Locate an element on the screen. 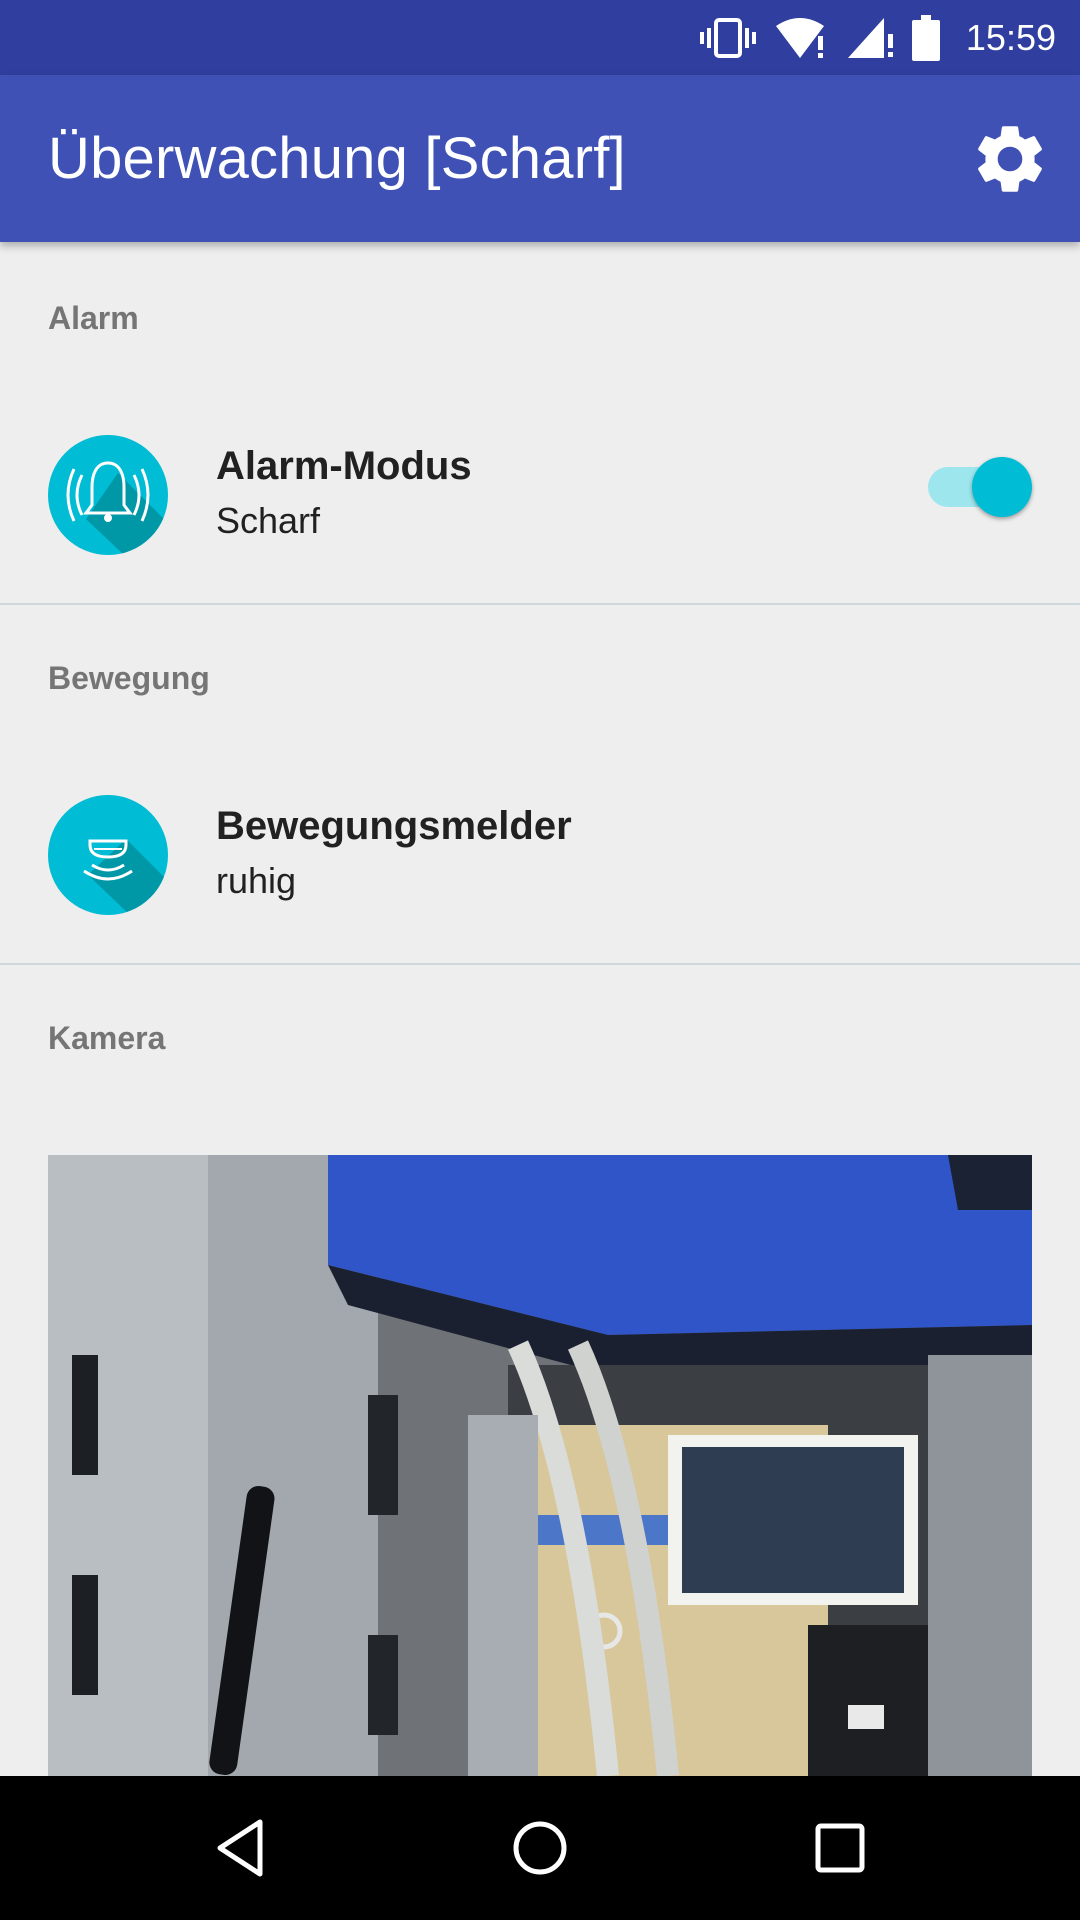 This screenshot has height=1920, width=1080. app-bar: Überwachung [Scharf] is located at coordinates (540, 158).